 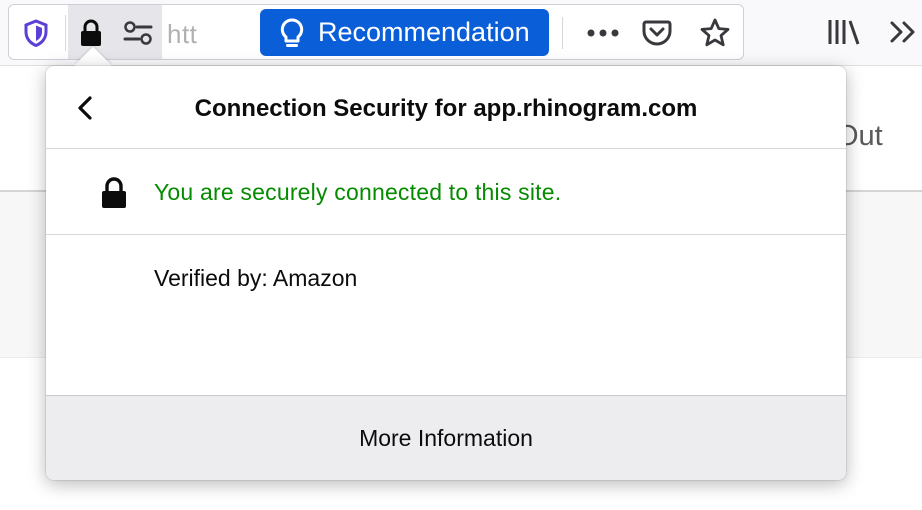 I want to click on bookmark-star-icon, so click(x=715, y=32).